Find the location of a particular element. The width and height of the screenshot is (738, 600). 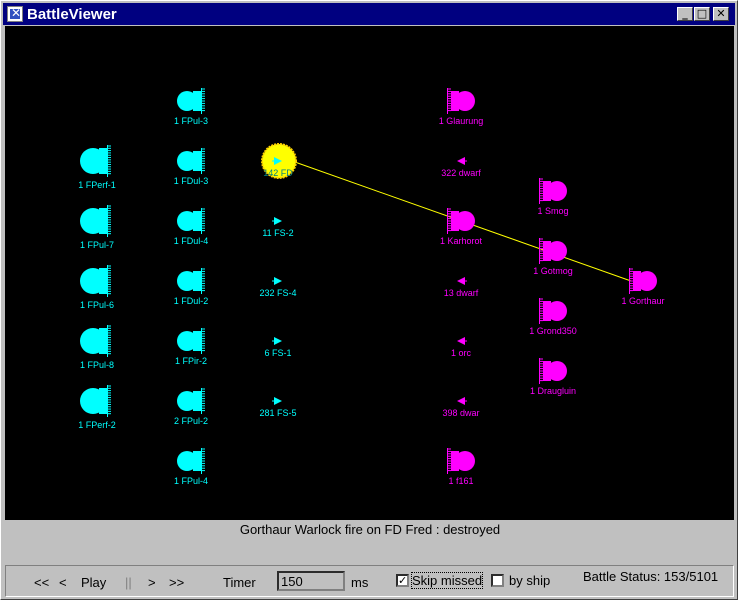

side-b-ship-3: 13 dwarf is located at coordinates (461, 287).